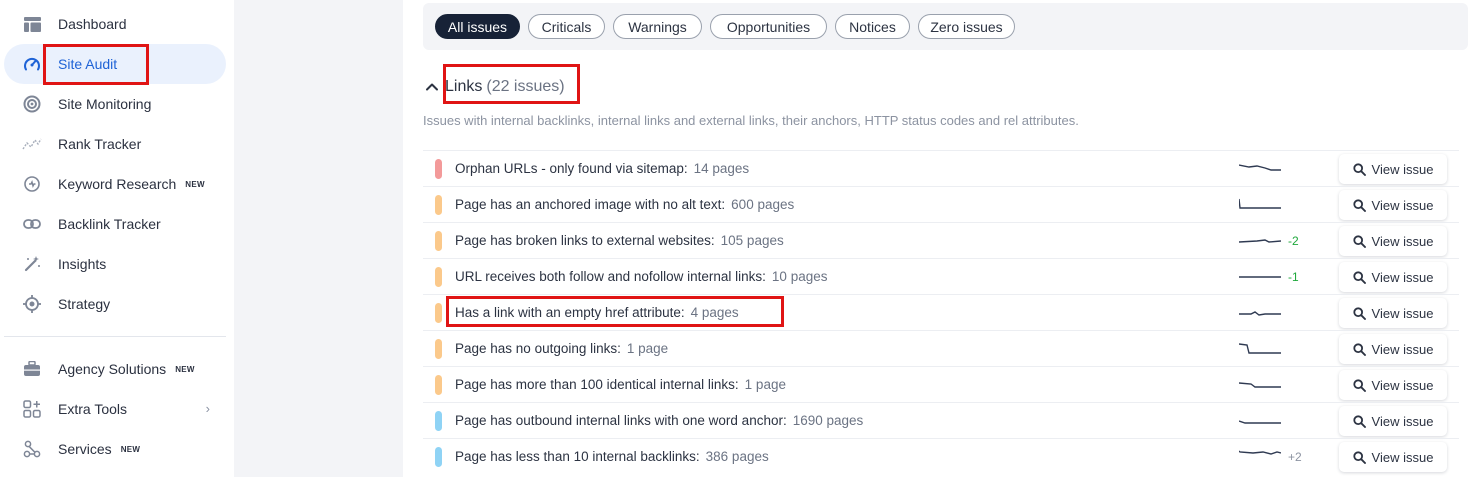 This screenshot has width=1468, height=477. I want to click on nav-item-backlink-tracker: Backlink Tracker, so click(115, 224).